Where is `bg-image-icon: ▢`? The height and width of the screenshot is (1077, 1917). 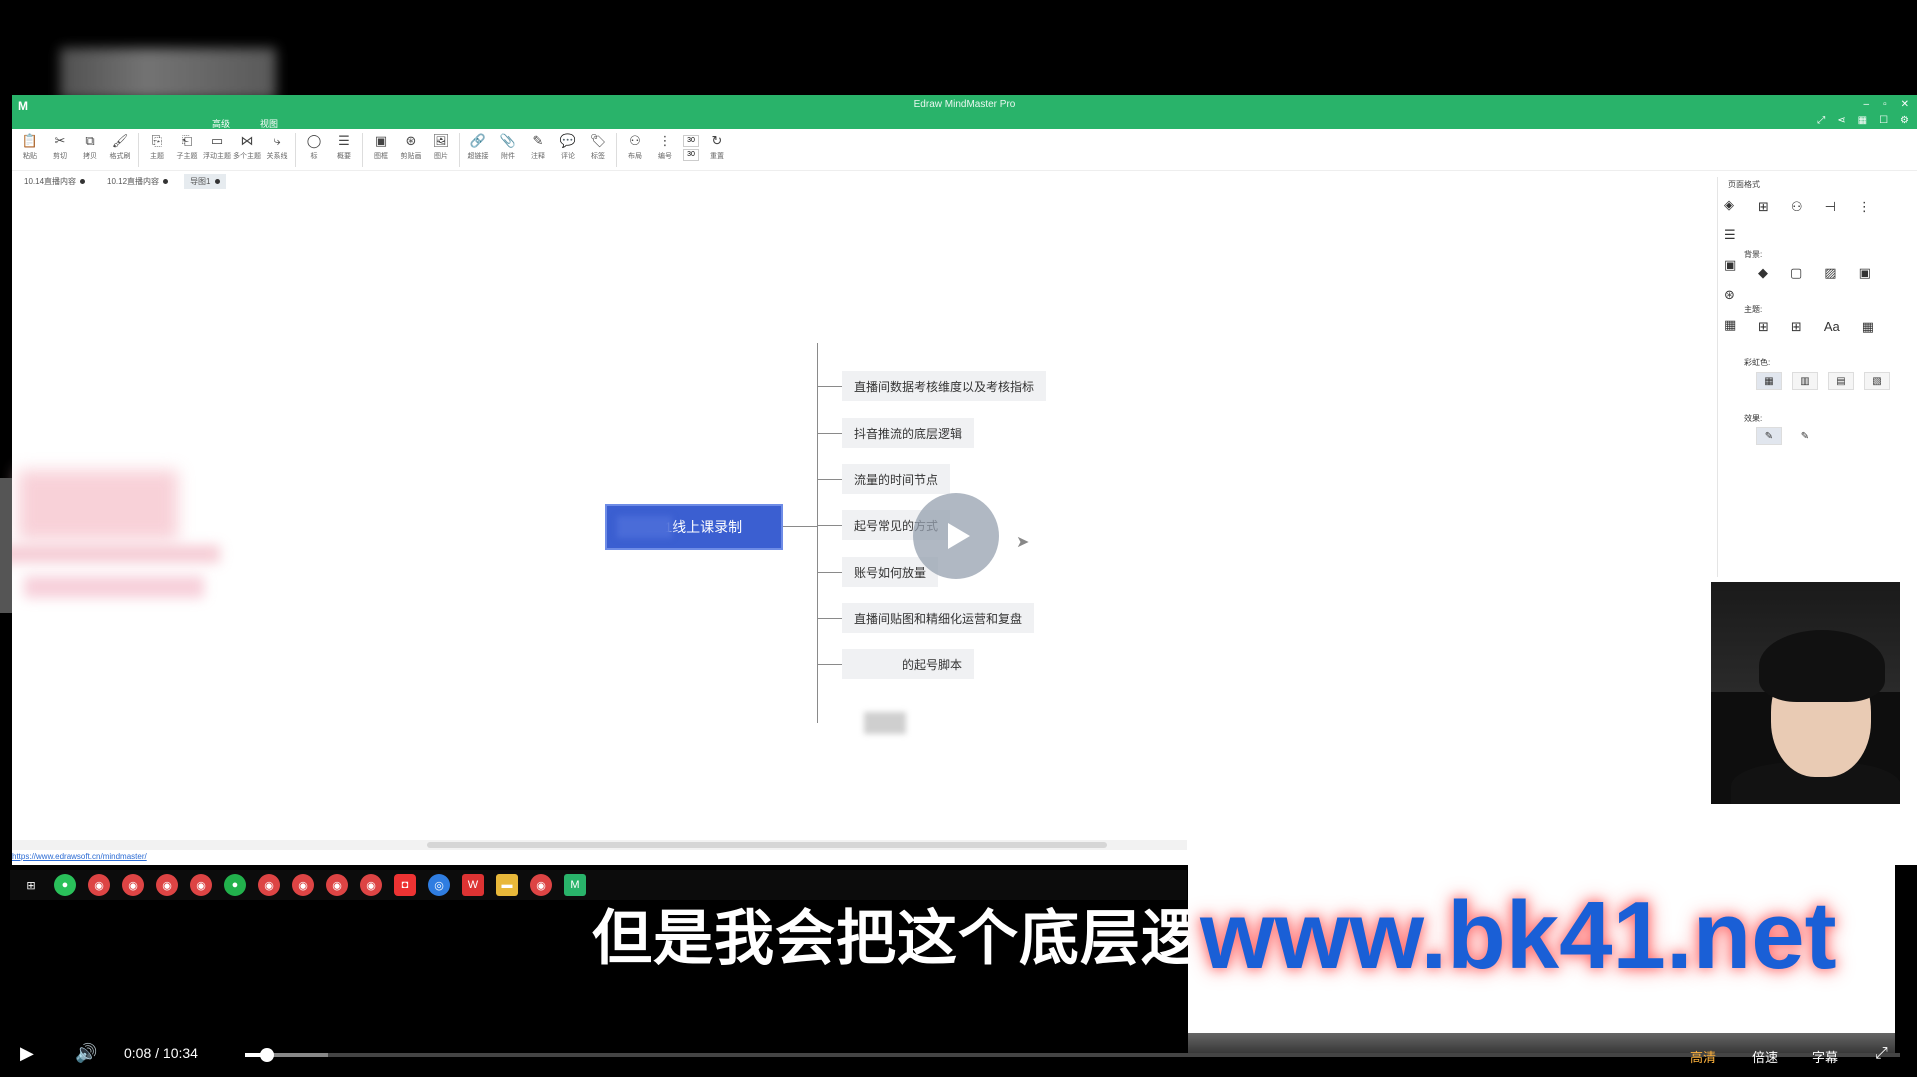
bg-image-icon: ▢ is located at coordinates (1796, 273).